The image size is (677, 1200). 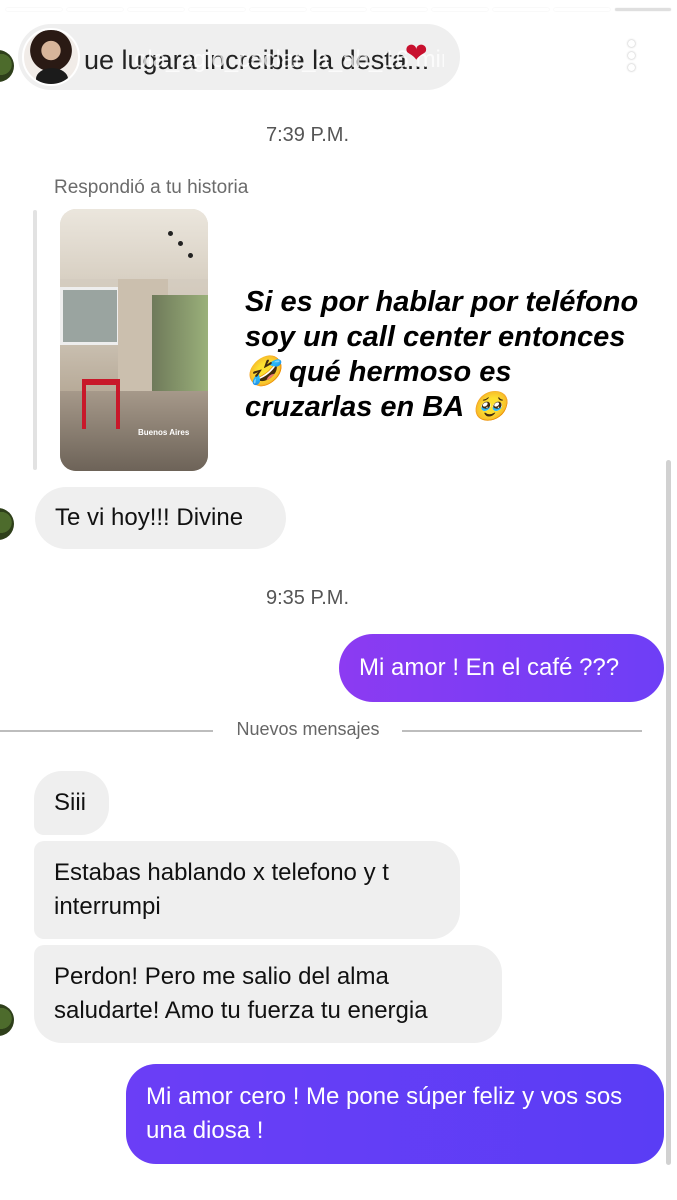 What do you see at coordinates (416, 53) in the screenshot?
I see `heart-icon: ❤` at bounding box center [416, 53].